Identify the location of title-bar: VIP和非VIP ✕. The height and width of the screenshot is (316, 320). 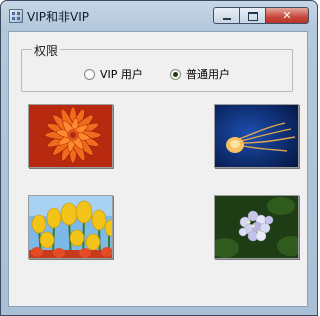
(159, 16).